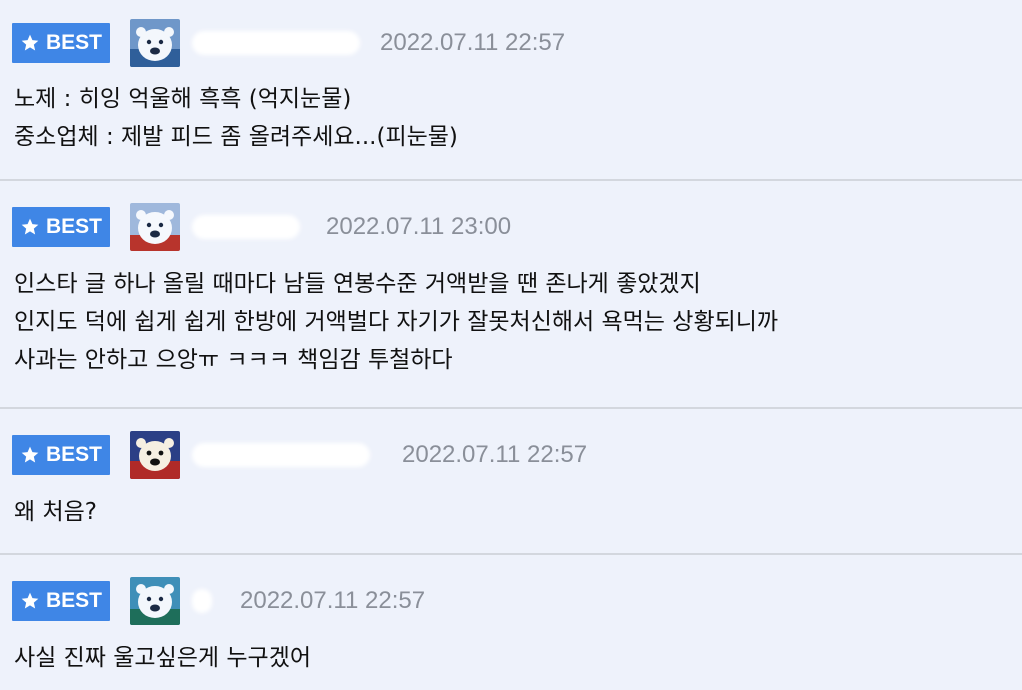 This screenshot has height=690, width=1022. I want to click on comment-header: BEST 2022.07.11 23:00, so click(261, 227).